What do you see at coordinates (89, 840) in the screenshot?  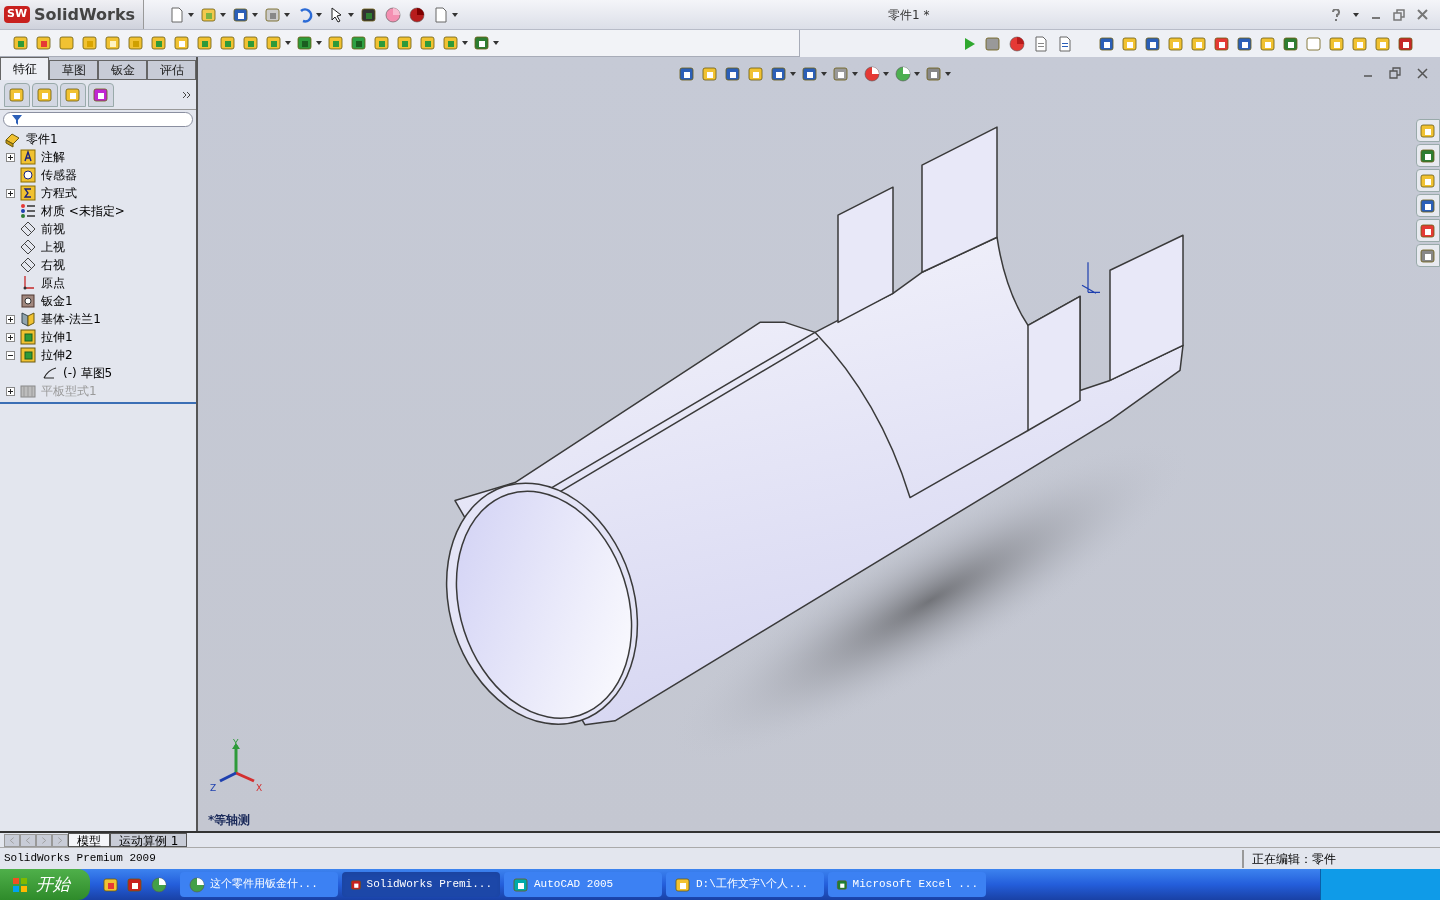 I see `bottom-tab: 模型` at bounding box center [89, 840].